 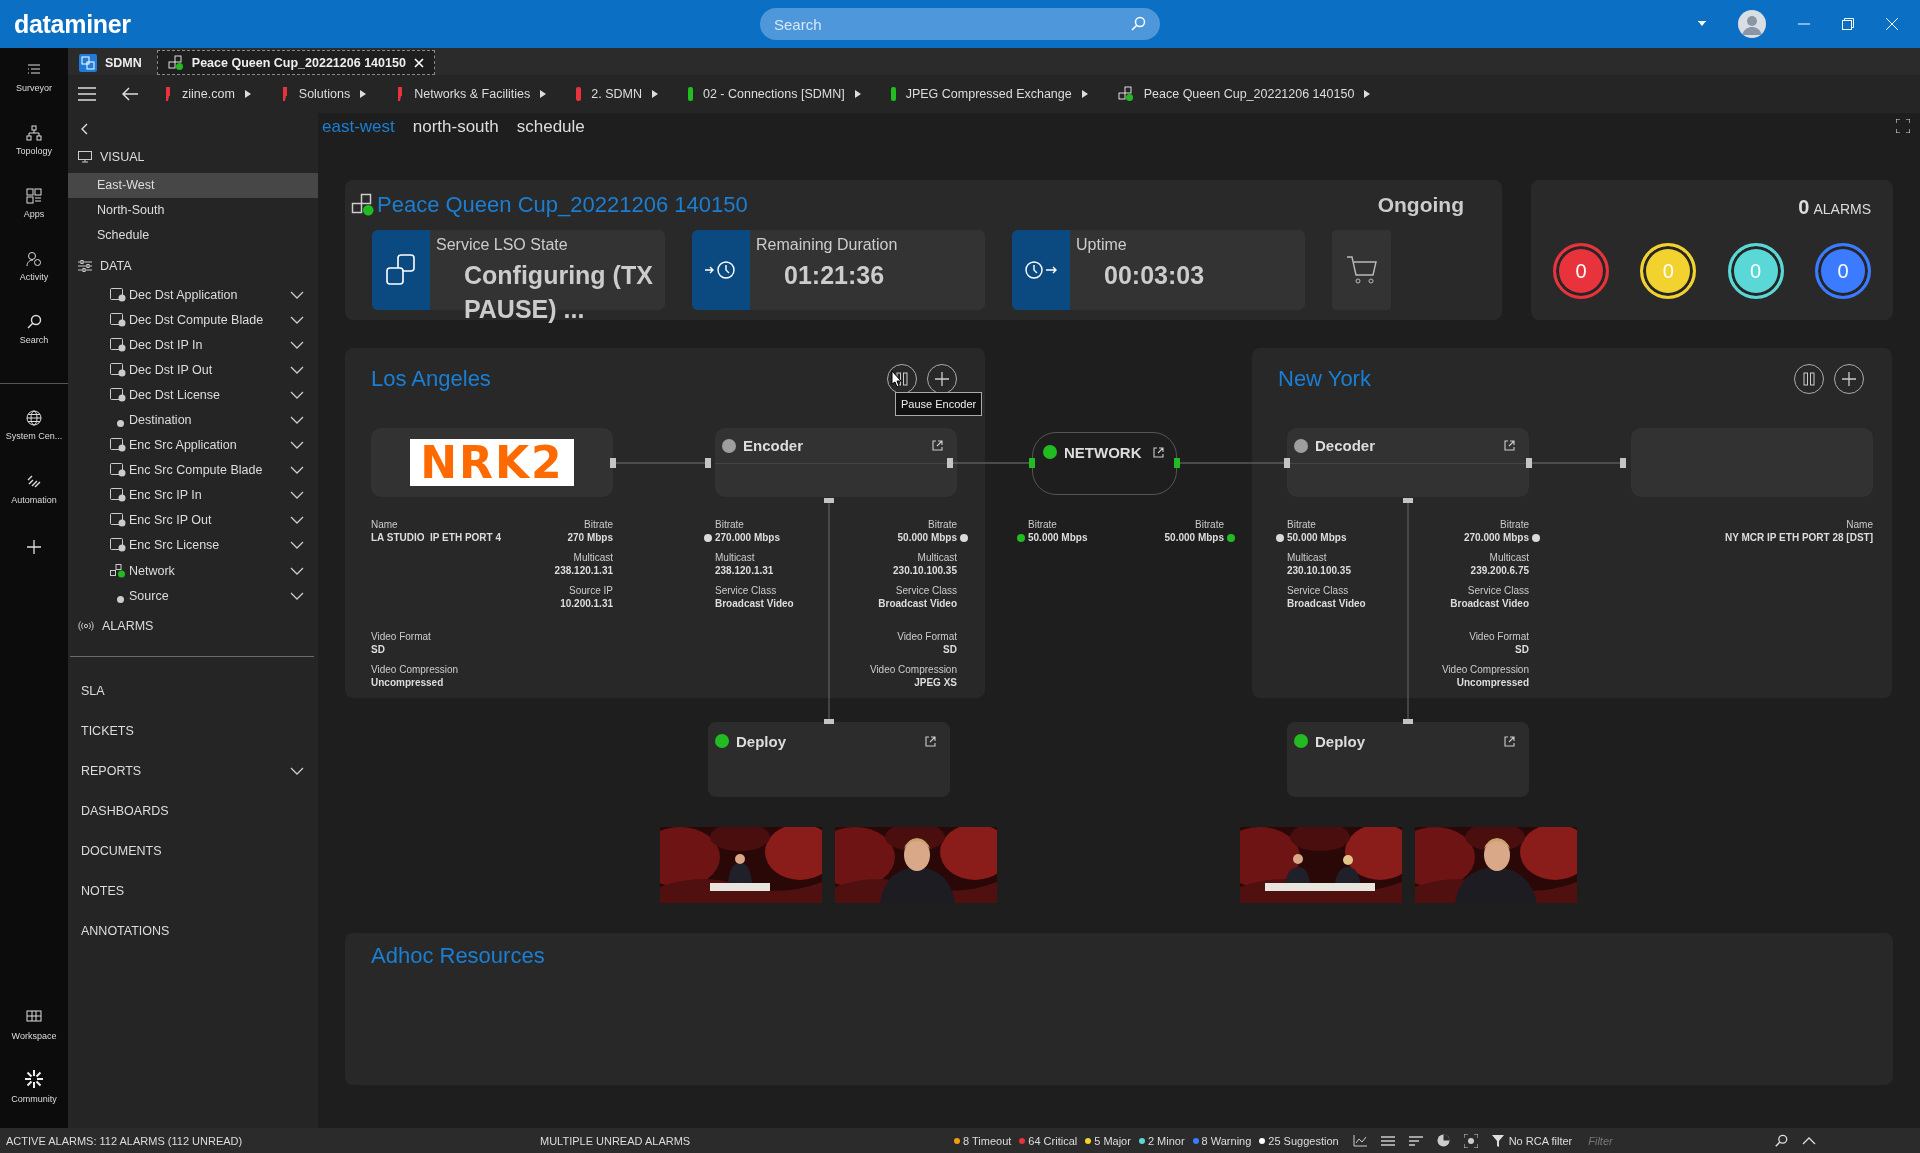 What do you see at coordinates (418, 62) in the screenshot?
I see `close-icon` at bounding box center [418, 62].